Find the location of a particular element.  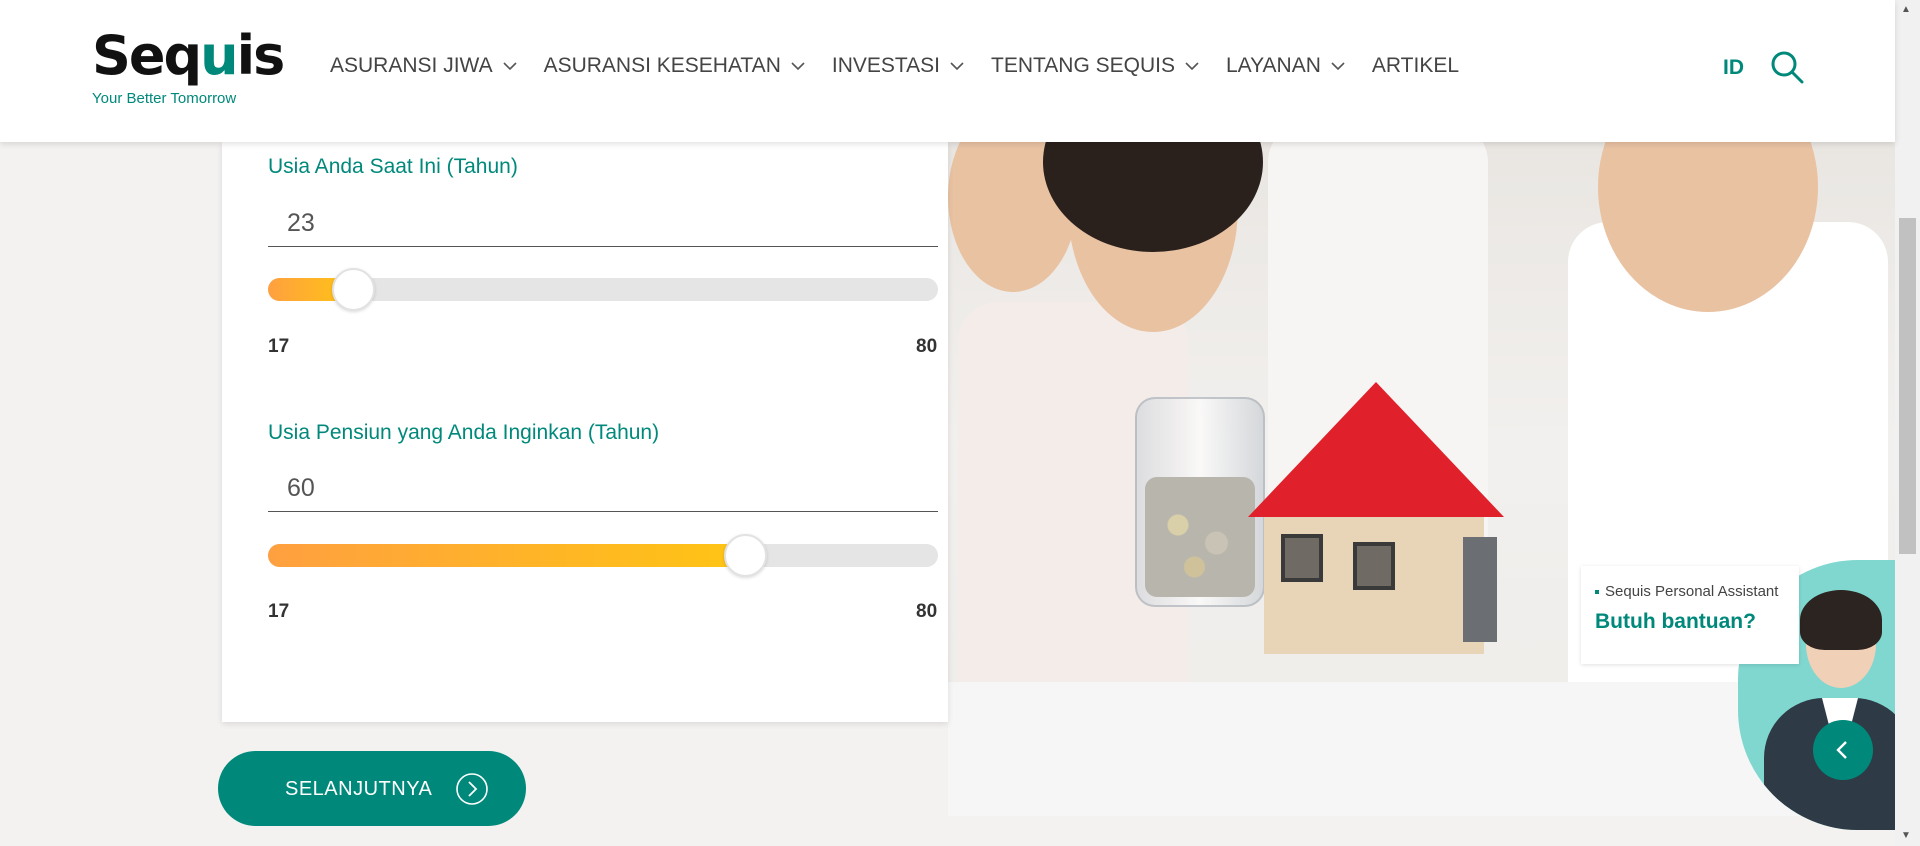

scroll-up-arrow-icon: ▲ is located at coordinates (1906, 9).